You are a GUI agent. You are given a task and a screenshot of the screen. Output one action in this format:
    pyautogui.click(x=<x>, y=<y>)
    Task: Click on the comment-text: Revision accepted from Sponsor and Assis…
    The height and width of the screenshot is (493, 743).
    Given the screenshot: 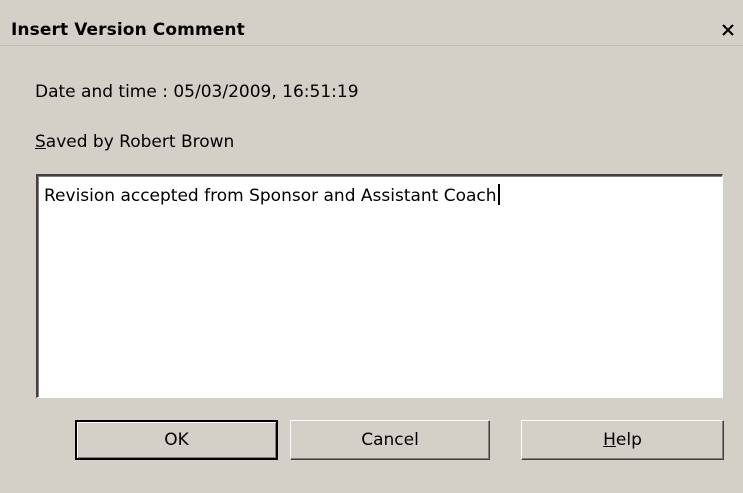 What is the action you would take?
    pyautogui.click(x=270, y=196)
    